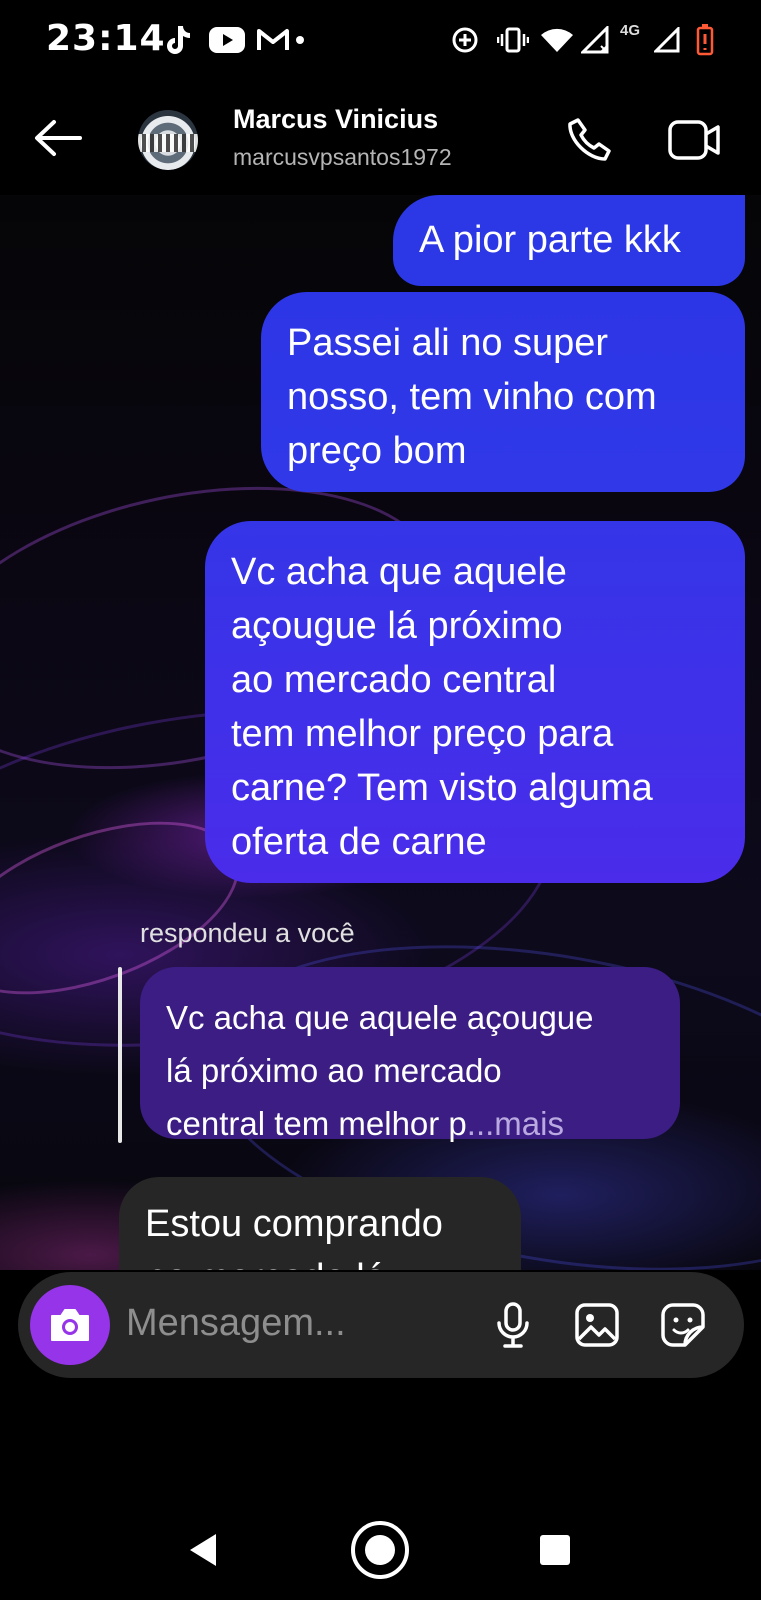 Image resolution: width=761 pixels, height=1600 pixels. Describe the element at coordinates (247, 933) in the screenshot. I see `reply-label: respondeu a você` at that location.